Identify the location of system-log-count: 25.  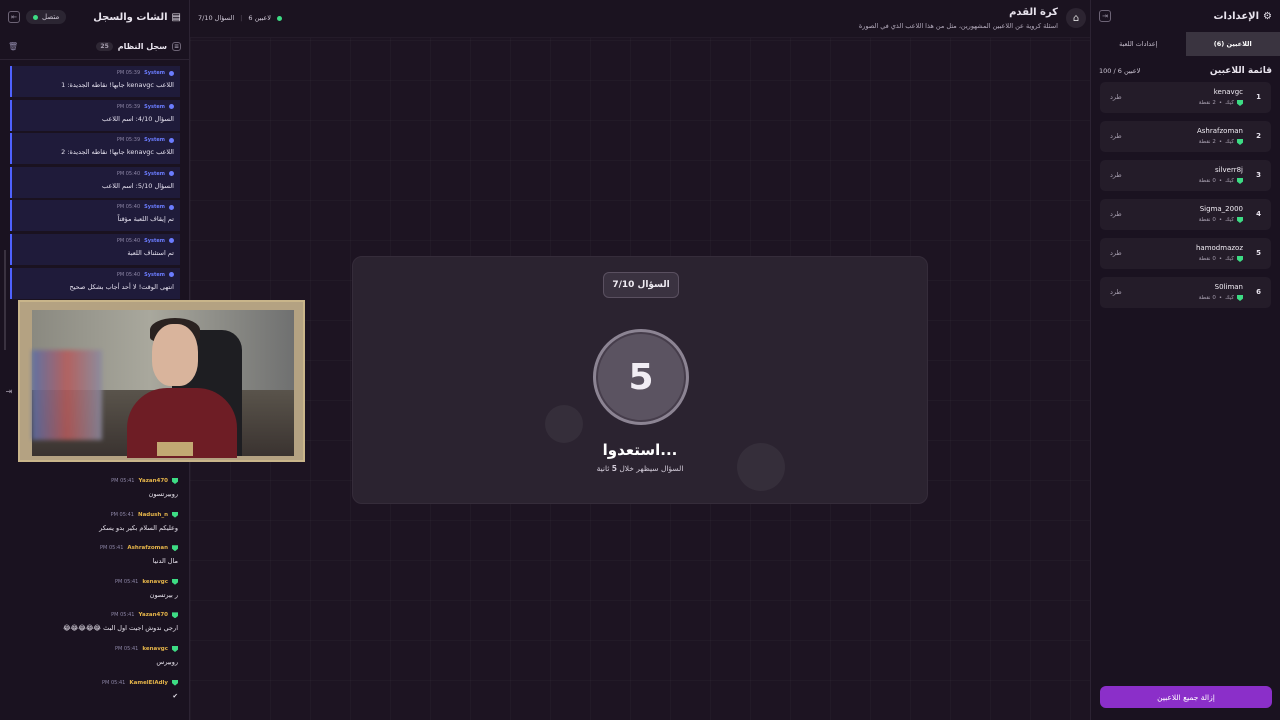
(104, 46).